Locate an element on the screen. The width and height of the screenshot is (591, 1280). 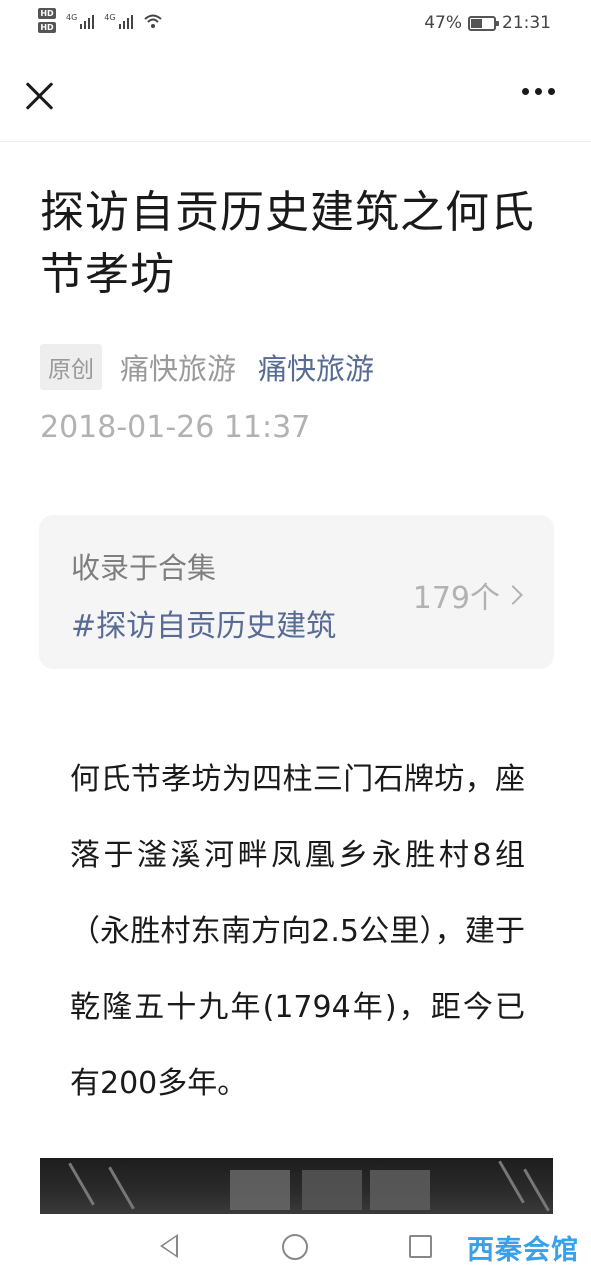
battery-icon is located at coordinates (483, 23).